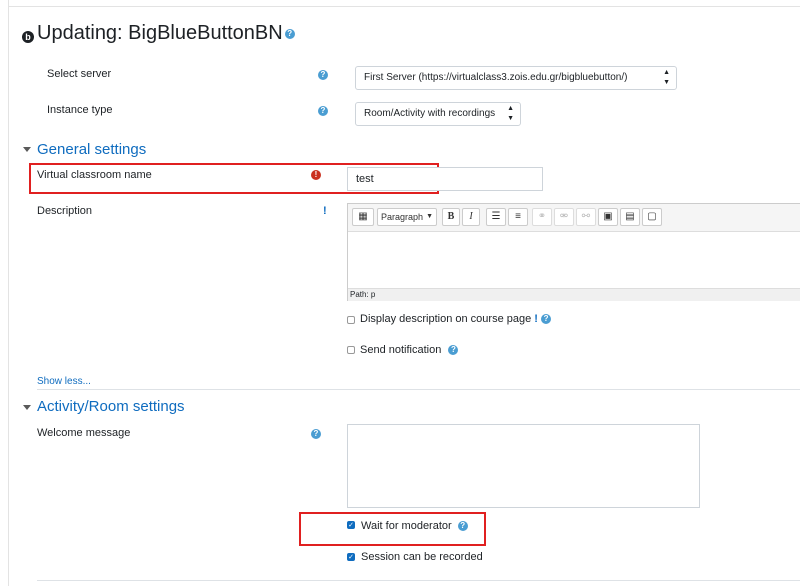  Describe the element at coordinates (363, 217) in the screenshot. I see `toolbar-toggle-icon: ▦` at that location.